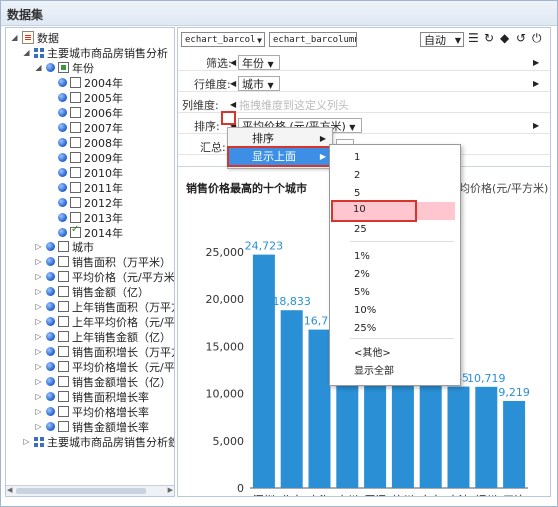 The width and height of the screenshot is (558, 507). What do you see at coordinates (90, 157) in the screenshot?
I see `tree-year-item: 2009年` at bounding box center [90, 157].